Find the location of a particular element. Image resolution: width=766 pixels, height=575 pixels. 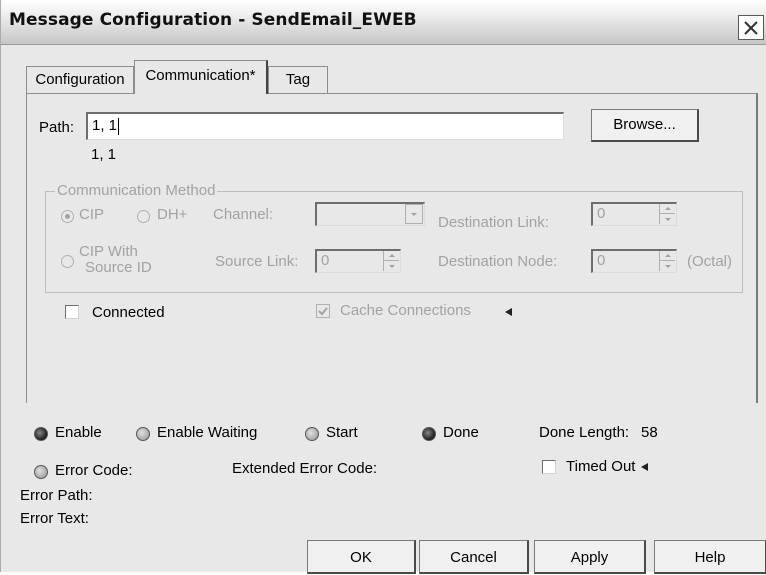

cip-with-source-id-radio is located at coordinates (67, 261).